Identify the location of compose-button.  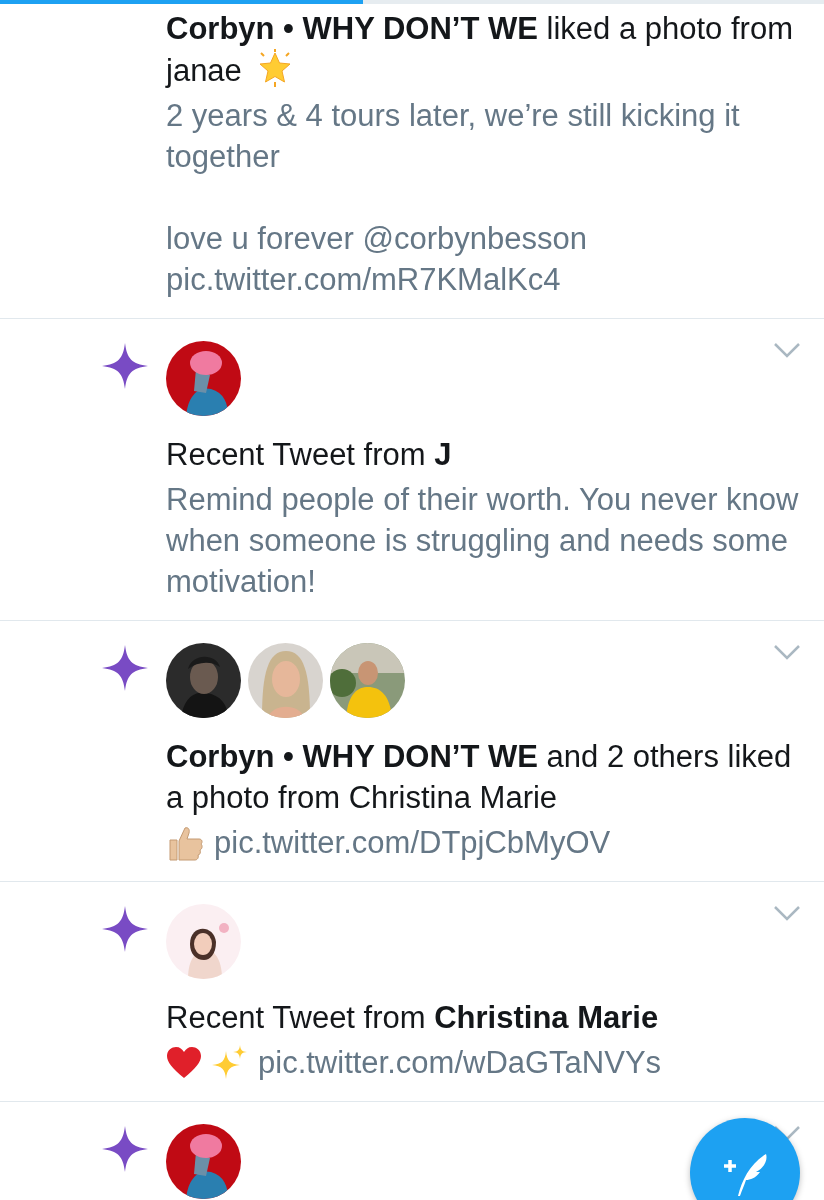
(745, 1159).